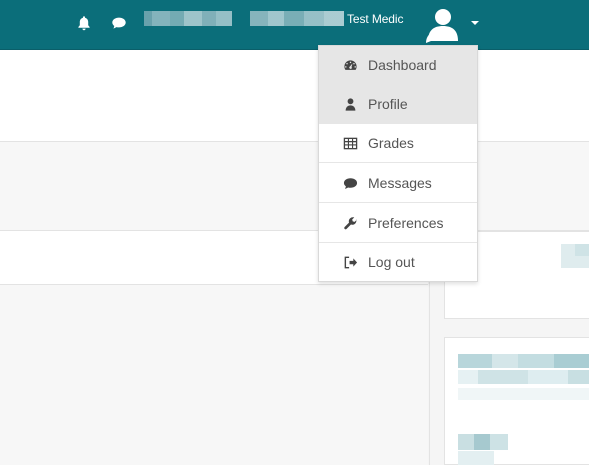 The height and width of the screenshot is (465, 589). I want to click on menu-item-label: Profile, so click(388, 104).